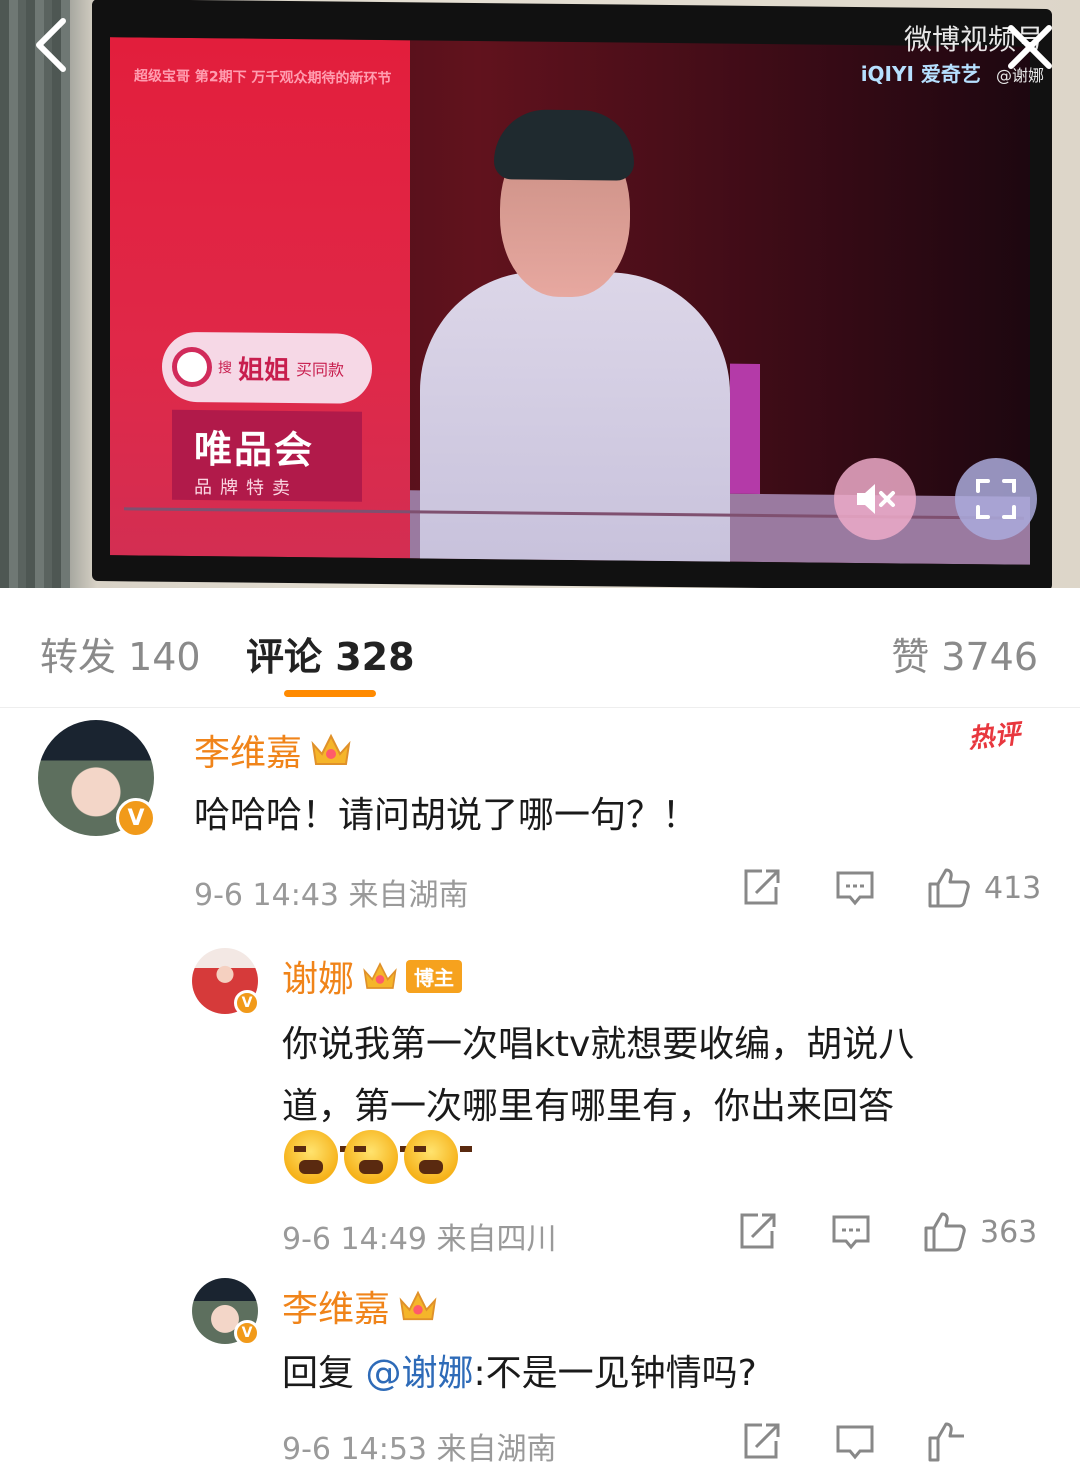 The width and height of the screenshot is (1080, 1480). I want to click on back-button, so click(50, 45).